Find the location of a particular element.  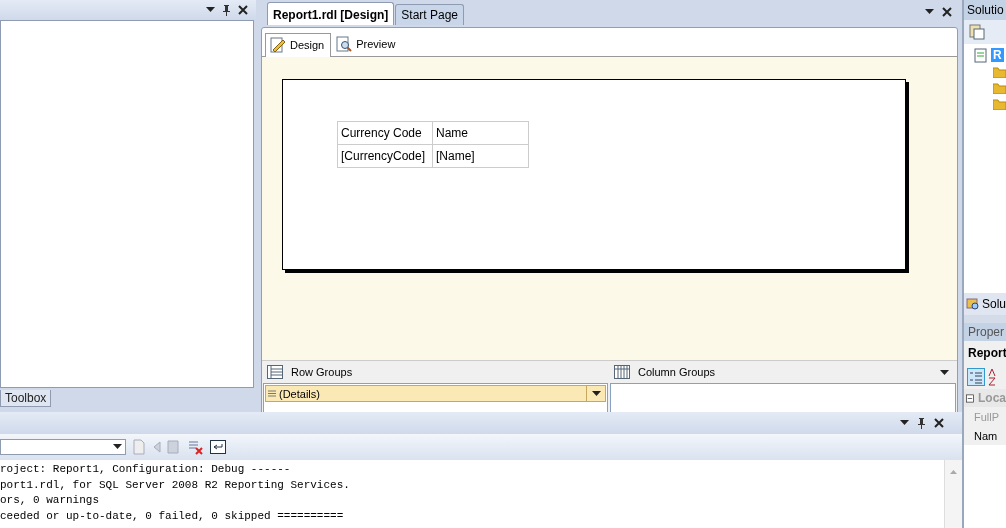

sort-alpha-icon is located at coordinates (992, 377).